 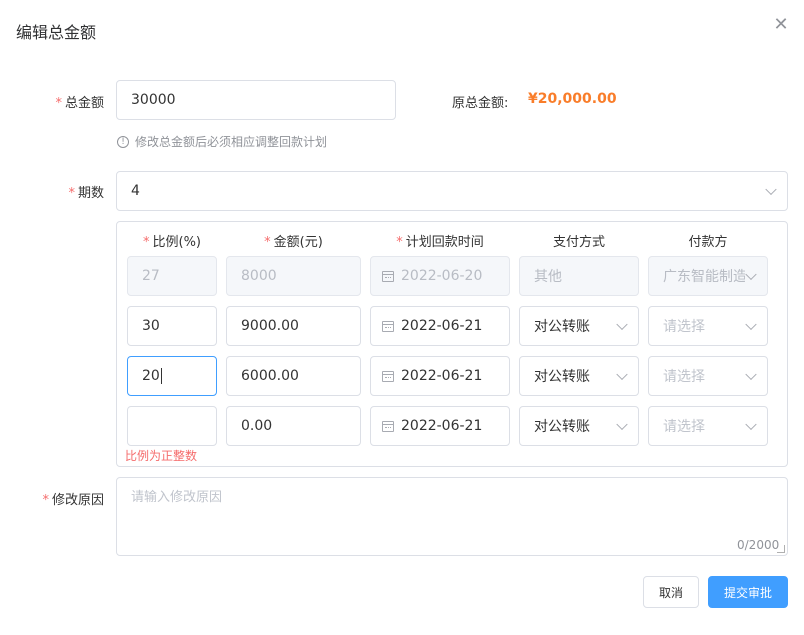 What do you see at coordinates (480, 103) in the screenshot?
I see `original-total-label: 原总金额:` at bounding box center [480, 103].